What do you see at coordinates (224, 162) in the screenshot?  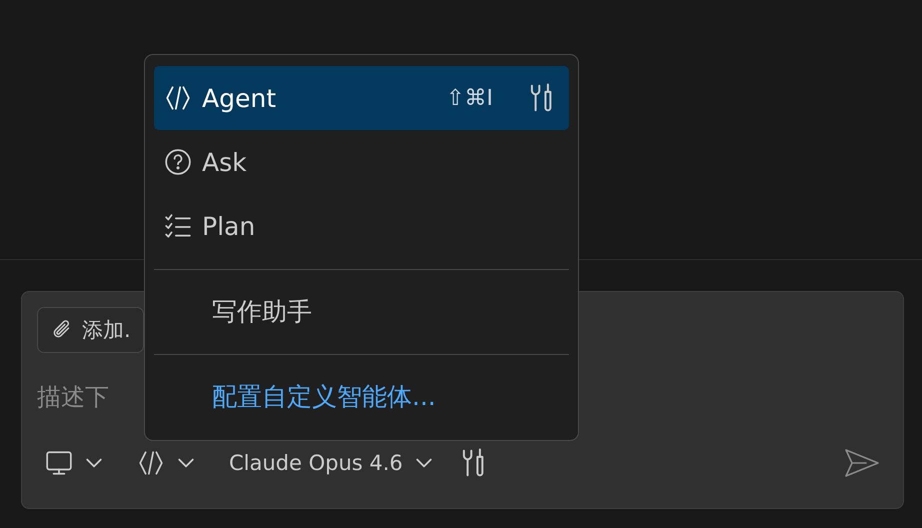 I see `menu-item-label: Ask` at bounding box center [224, 162].